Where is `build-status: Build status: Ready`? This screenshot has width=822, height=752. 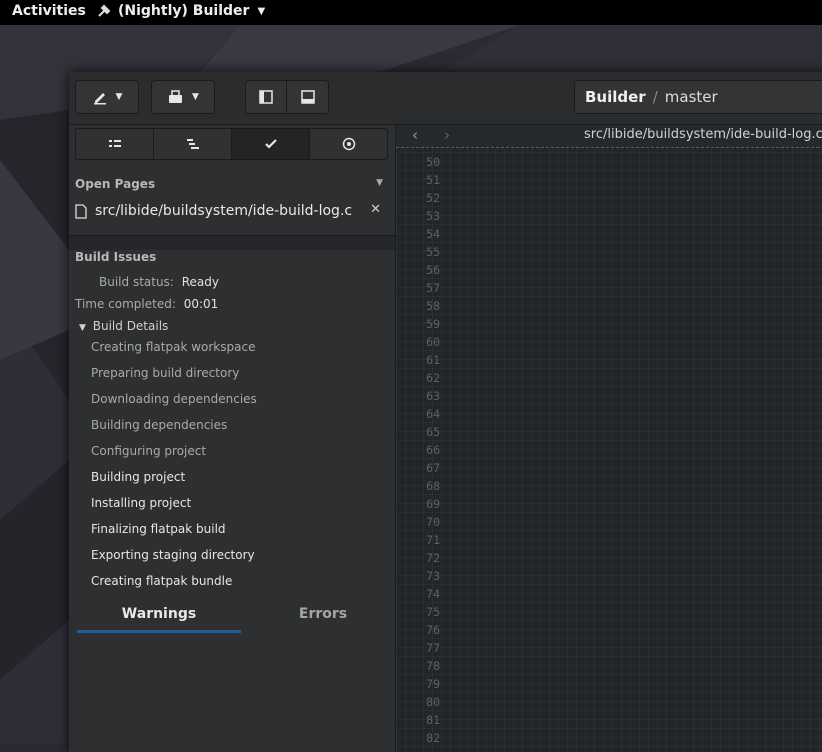 build-status: Build status: Ready is located at coordinates (159, 282).